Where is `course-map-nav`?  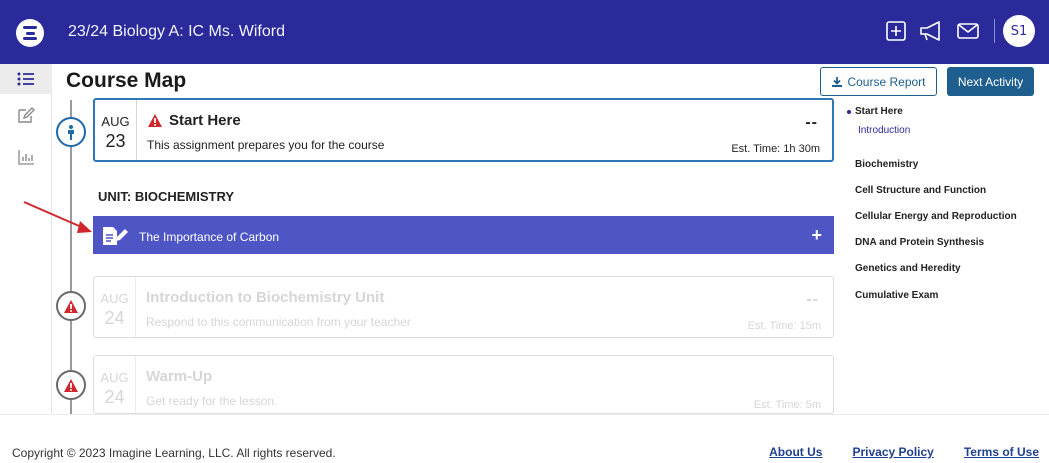 course-map-nav is located at coordinates (26, 79).